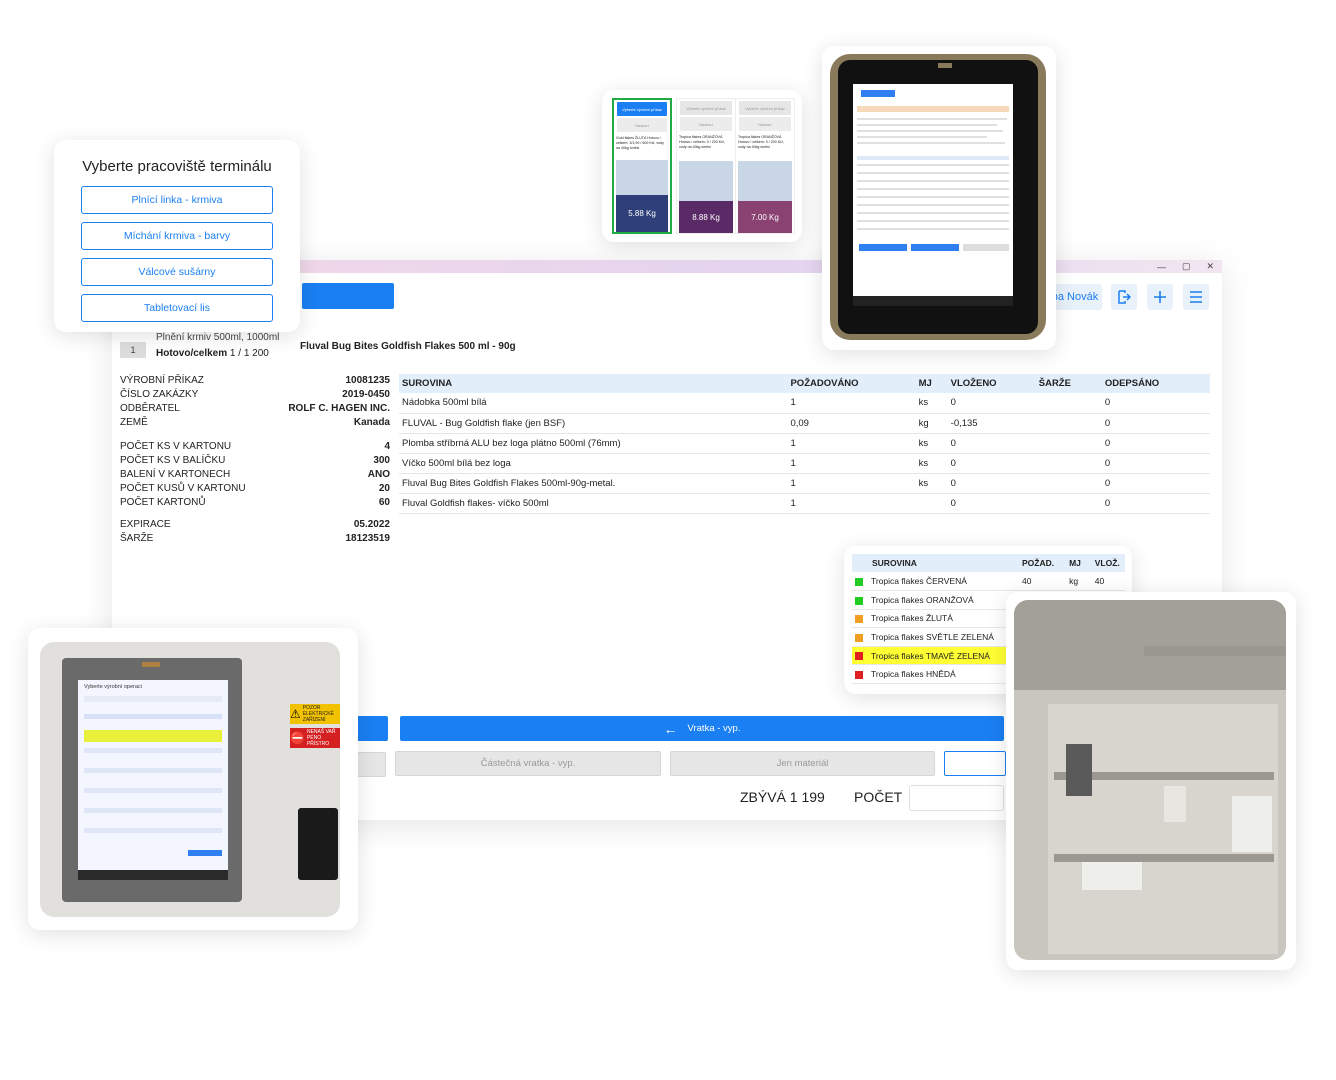 Image resolution: width=1336 pixels, height=1080 pixels. I want to click on material-only-button: Jen materiál, so click(802, 763).